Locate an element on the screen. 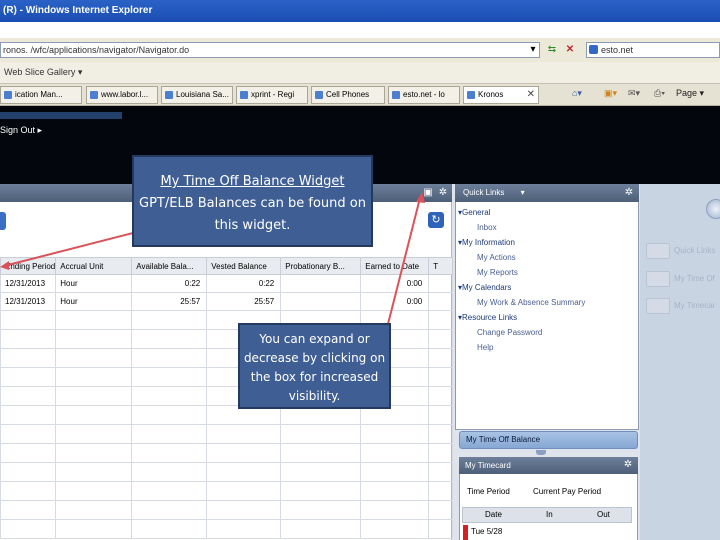 The width and height of the screenshot is (720, 540). toolbar-button is located at coordinates (3, 221).